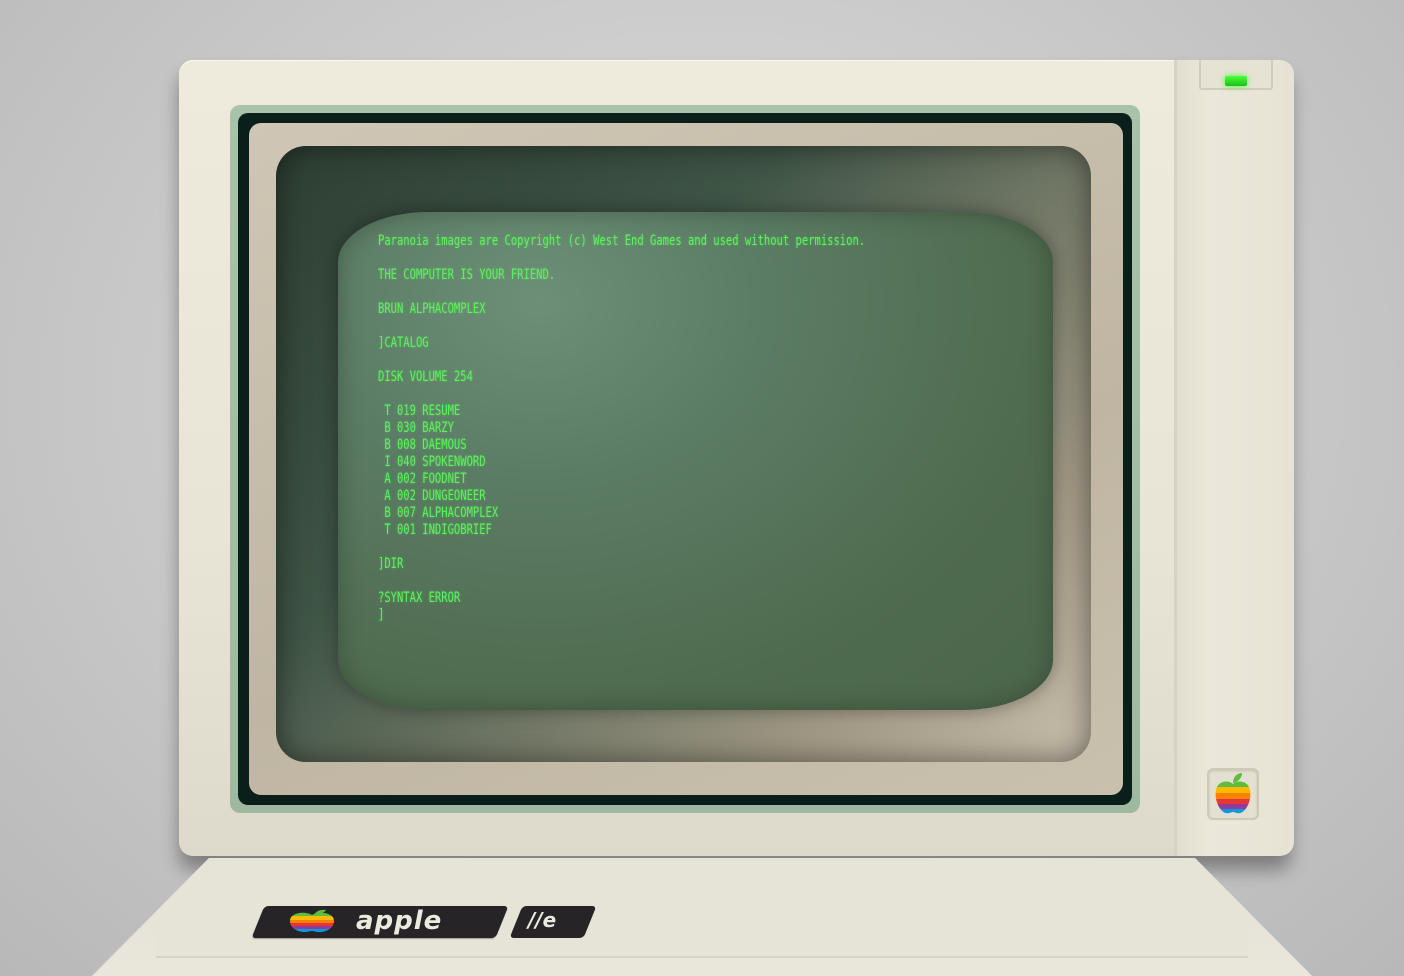  What do you see at coordinates (391, 563) in the screenshot?
I see `terminal-line: ]DIR` at bounding box center [391, 563].